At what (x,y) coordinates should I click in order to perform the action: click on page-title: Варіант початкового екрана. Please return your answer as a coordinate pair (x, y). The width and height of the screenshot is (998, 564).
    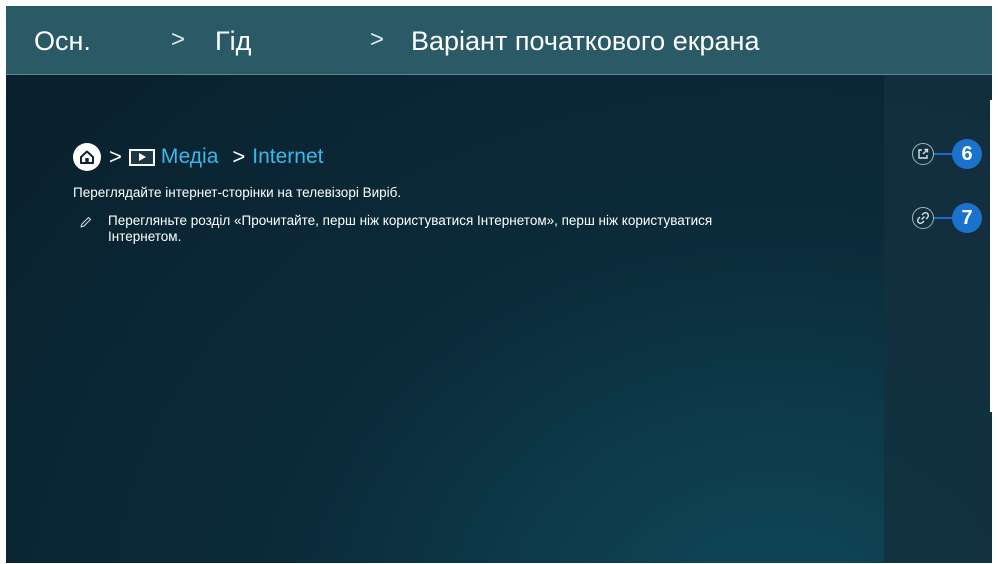
    Looking at the image, I should click on (585, 41).